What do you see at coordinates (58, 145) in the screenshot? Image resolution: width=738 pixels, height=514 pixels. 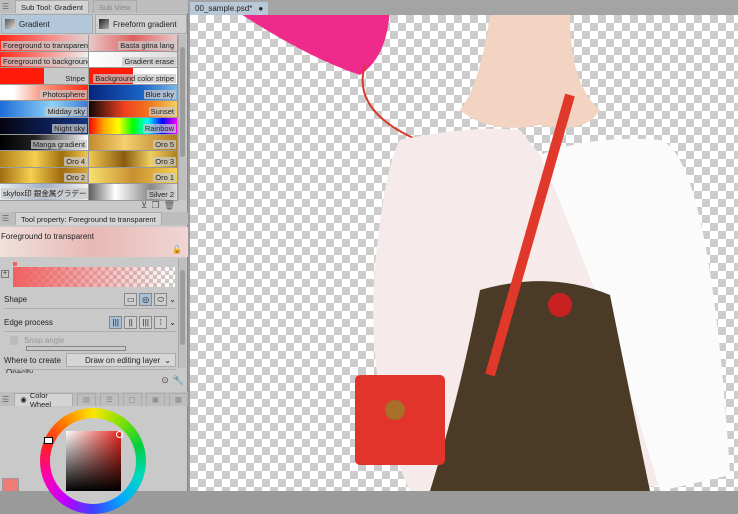 I see `gradient-label: Manga gradient` at bounding box center [58, 145].